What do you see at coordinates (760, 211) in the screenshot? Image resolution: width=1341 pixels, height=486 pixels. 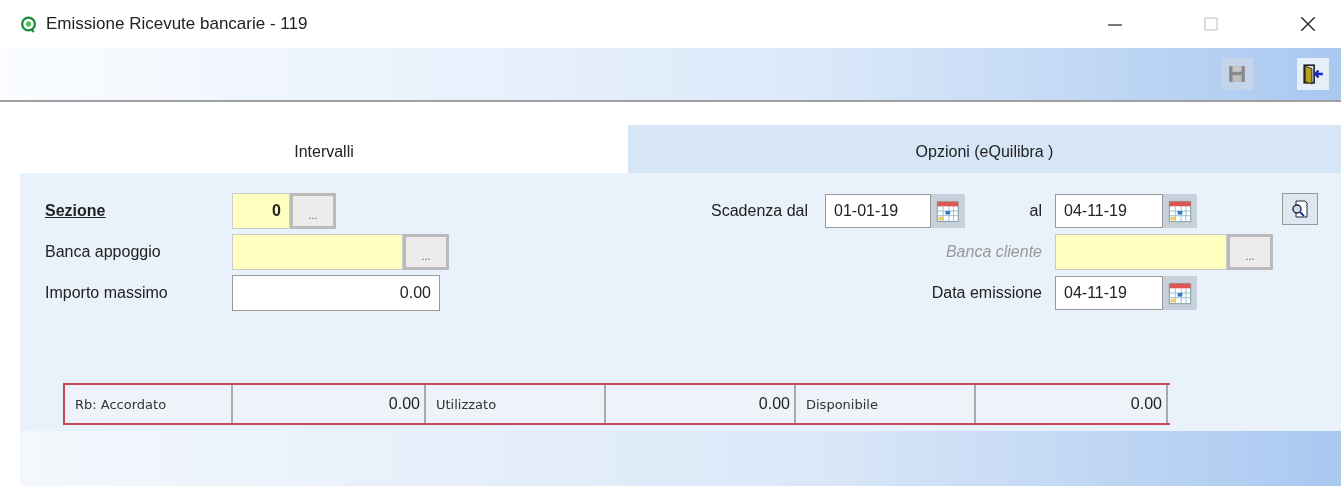 I see `field-label: Scadenza dal` at bounding box center [760, 211].